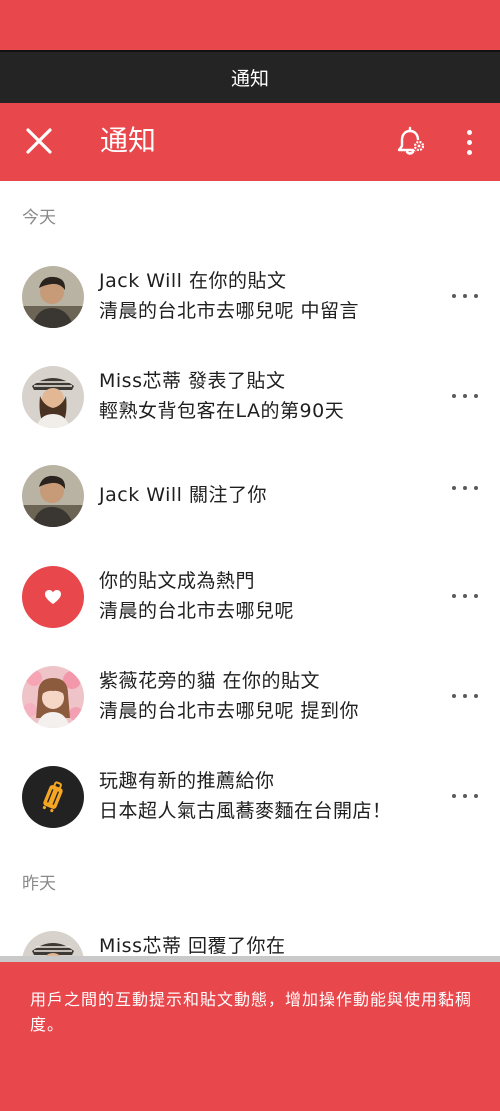 The height and width of the screenshot is (1111, 500). I want to click on notification-detail: 輕熟女背包客在LA的第90天, so click(222, 411).